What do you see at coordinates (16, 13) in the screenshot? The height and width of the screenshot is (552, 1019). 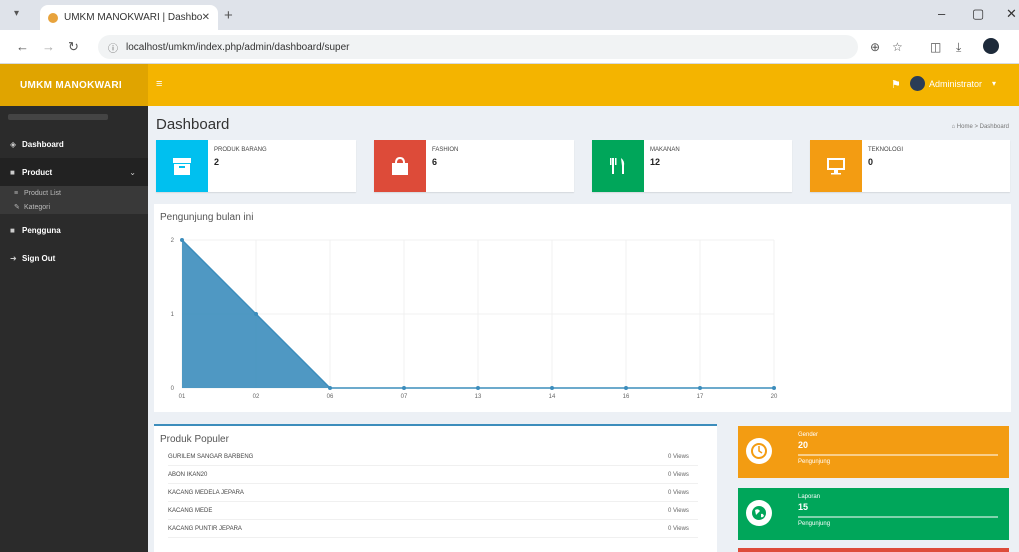 I see `tab-search-icon: ▾` at bounding box center [16, 13].